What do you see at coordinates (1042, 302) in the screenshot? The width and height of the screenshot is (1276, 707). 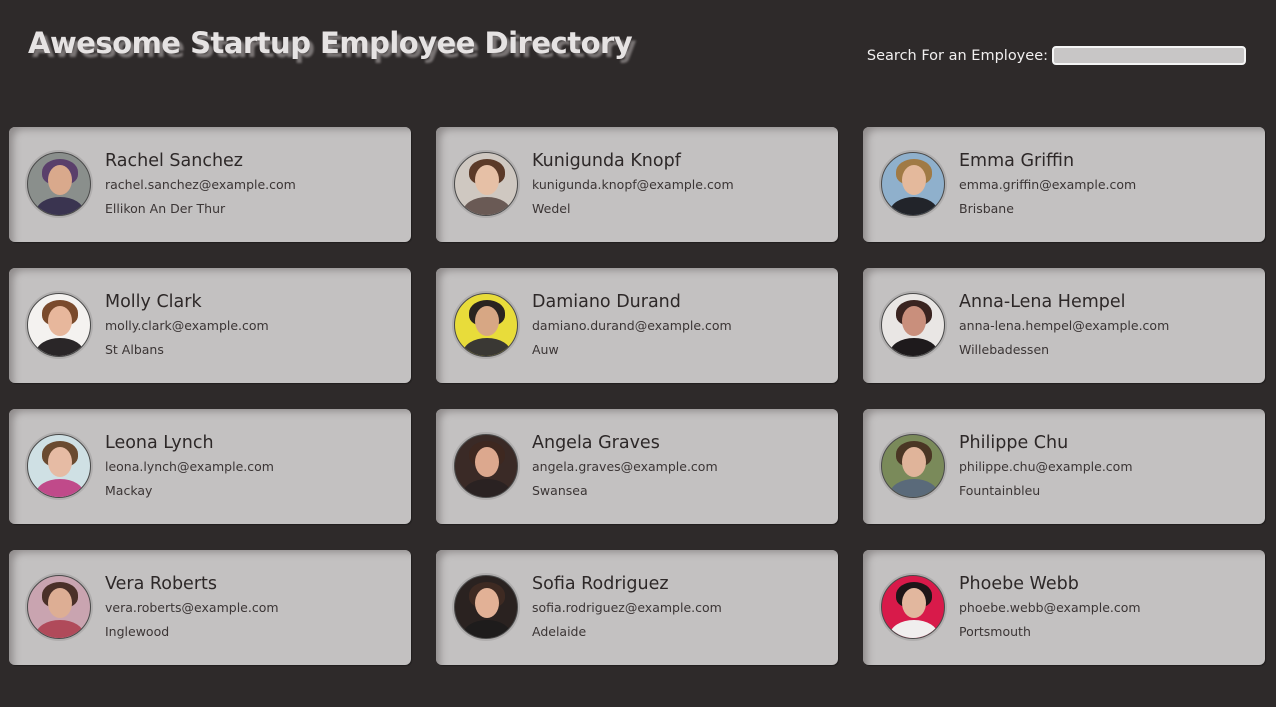 I see `employee-name: Anna-Lena Hempel` at bounding box center [1042, 302].